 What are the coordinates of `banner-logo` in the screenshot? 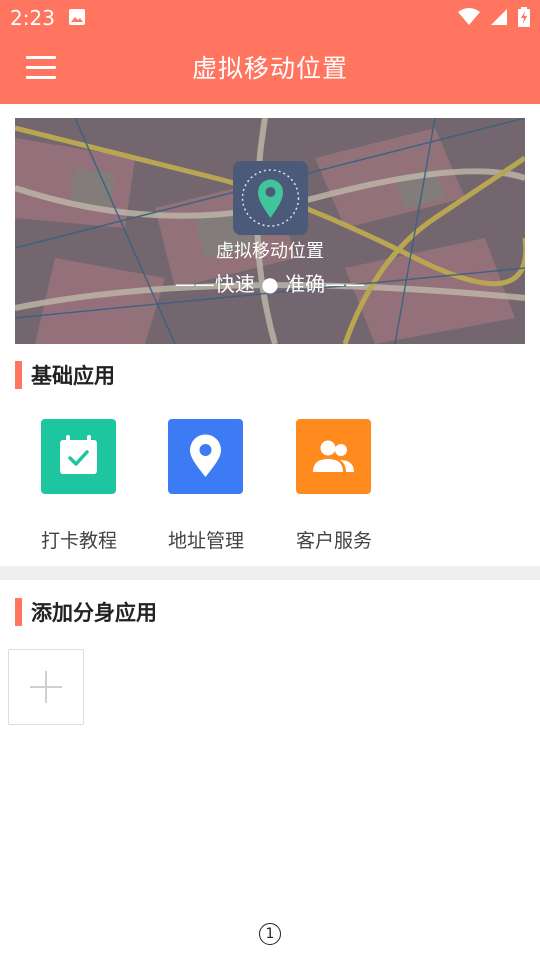 It's located at (270, 198).